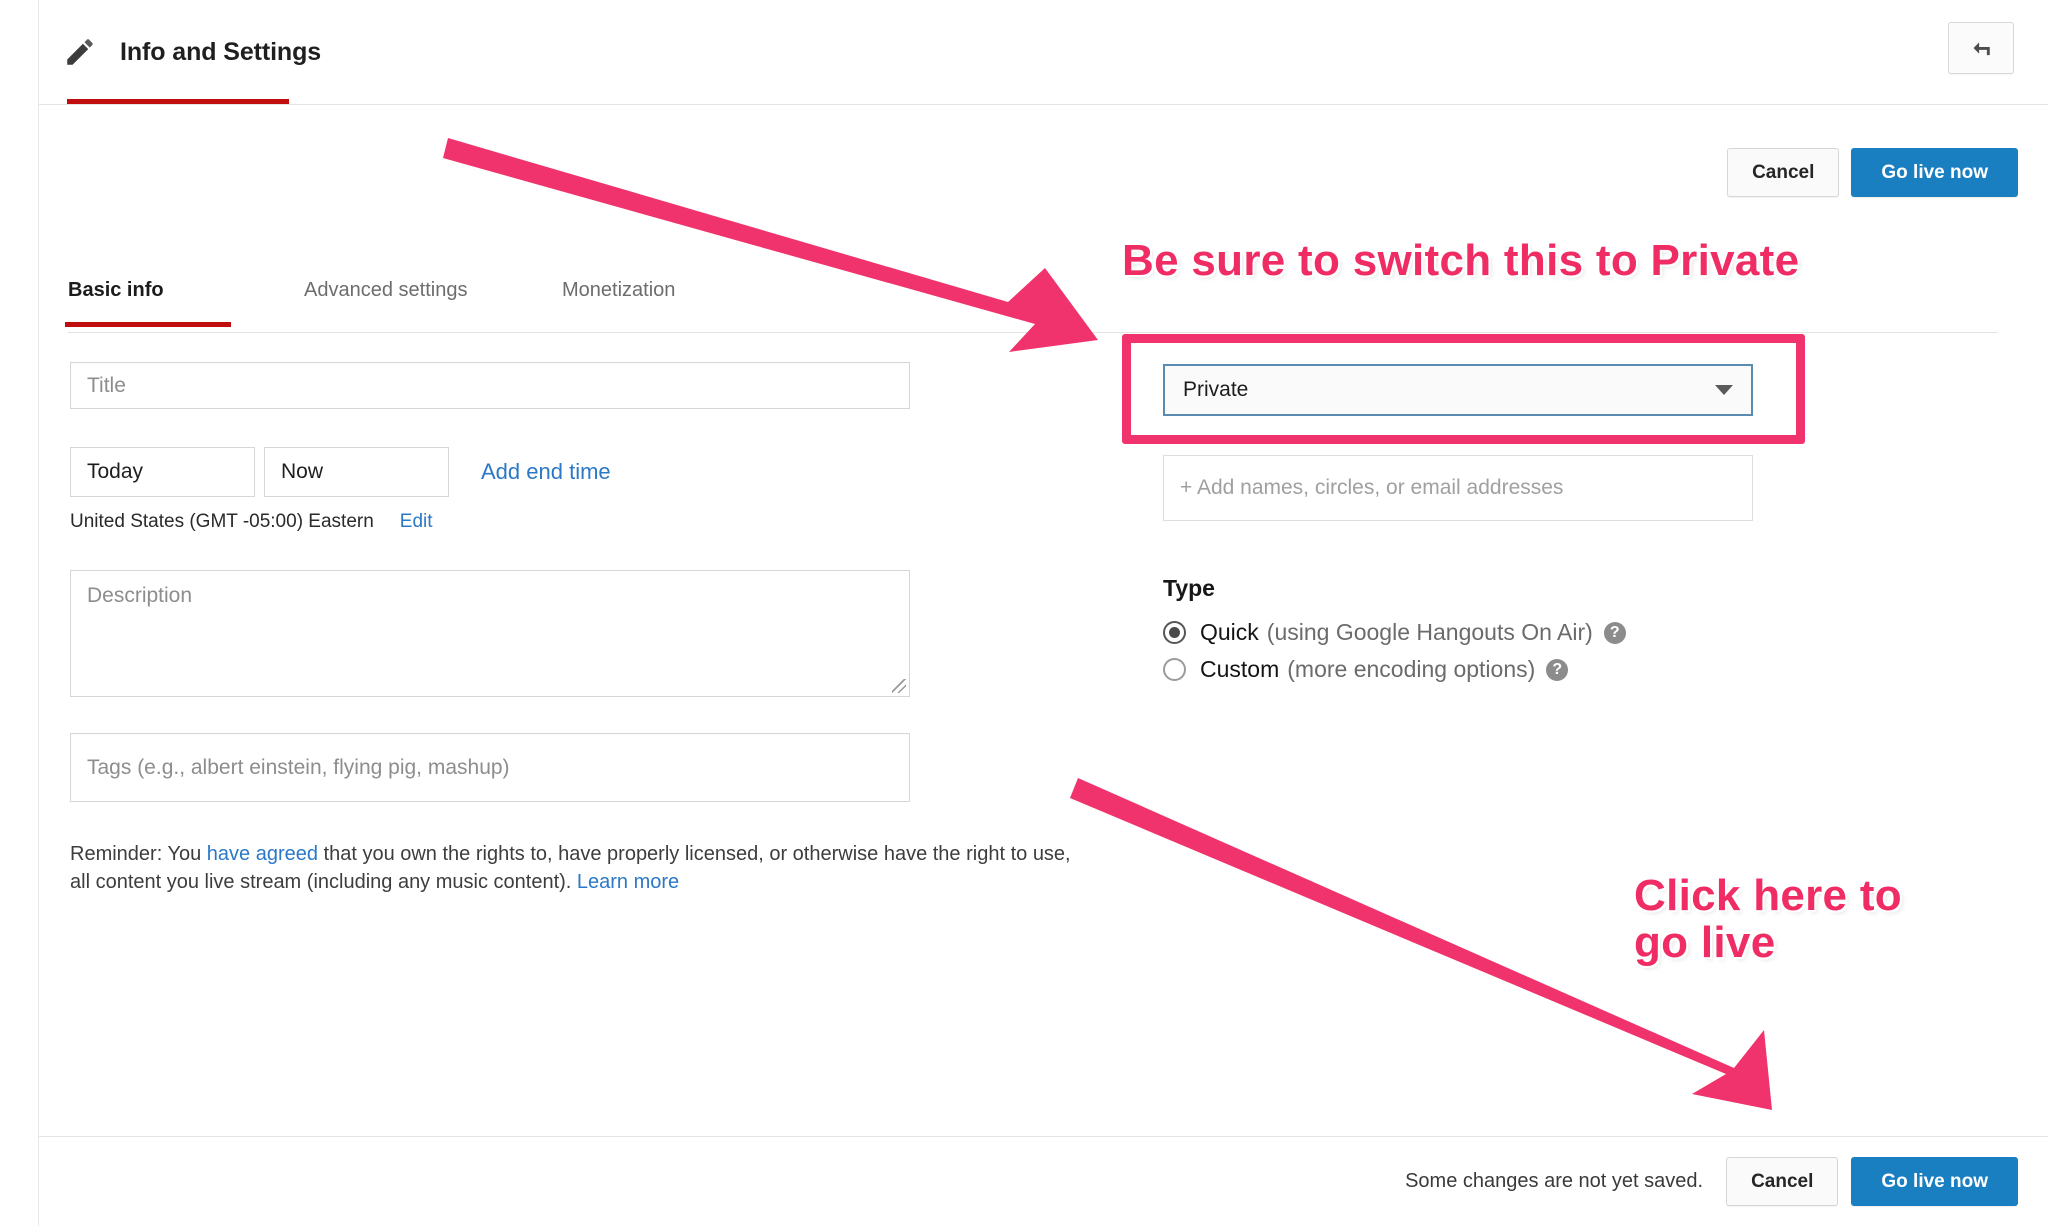  What do you see at coordinates (221, 51) in the screenshot?
I see `page-title: Info and Settings` at bounding box center [221, 51].